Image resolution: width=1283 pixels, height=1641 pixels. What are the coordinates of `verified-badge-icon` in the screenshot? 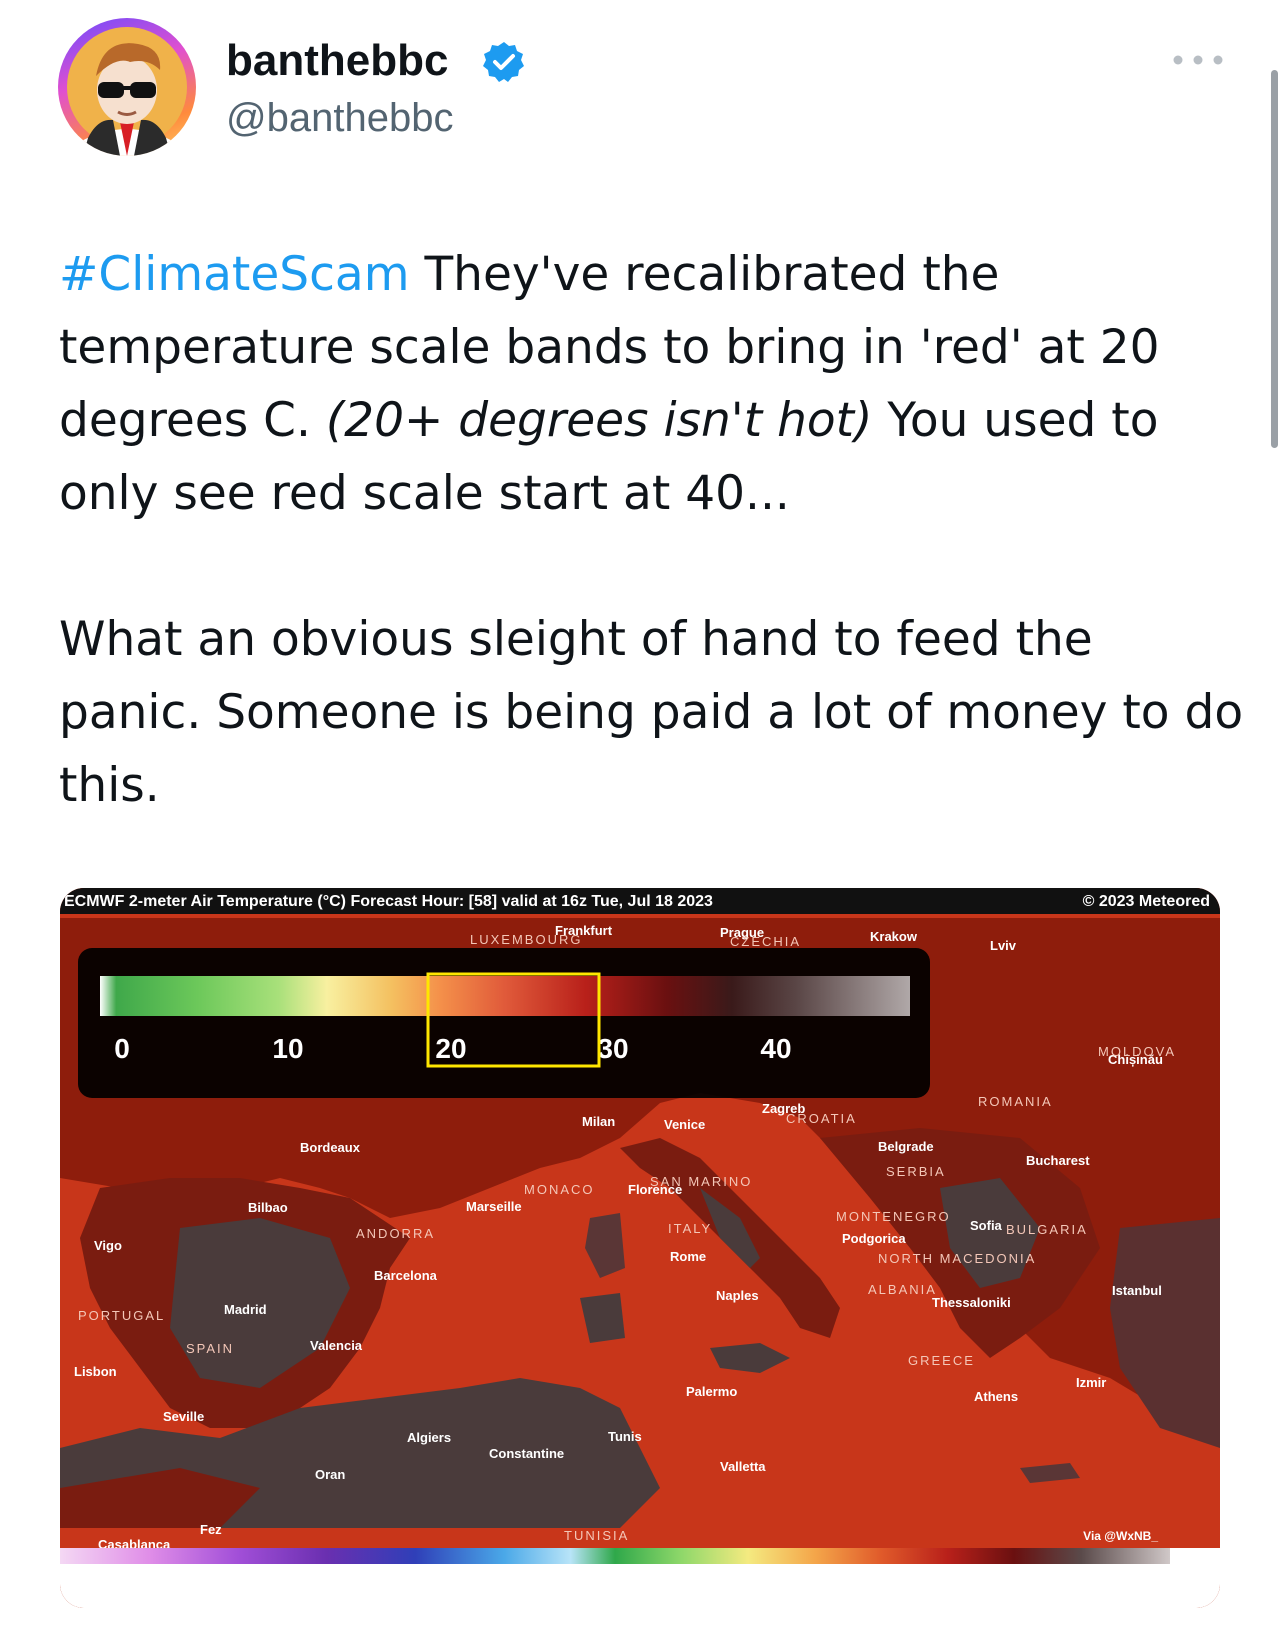 It's located at (503, 62).